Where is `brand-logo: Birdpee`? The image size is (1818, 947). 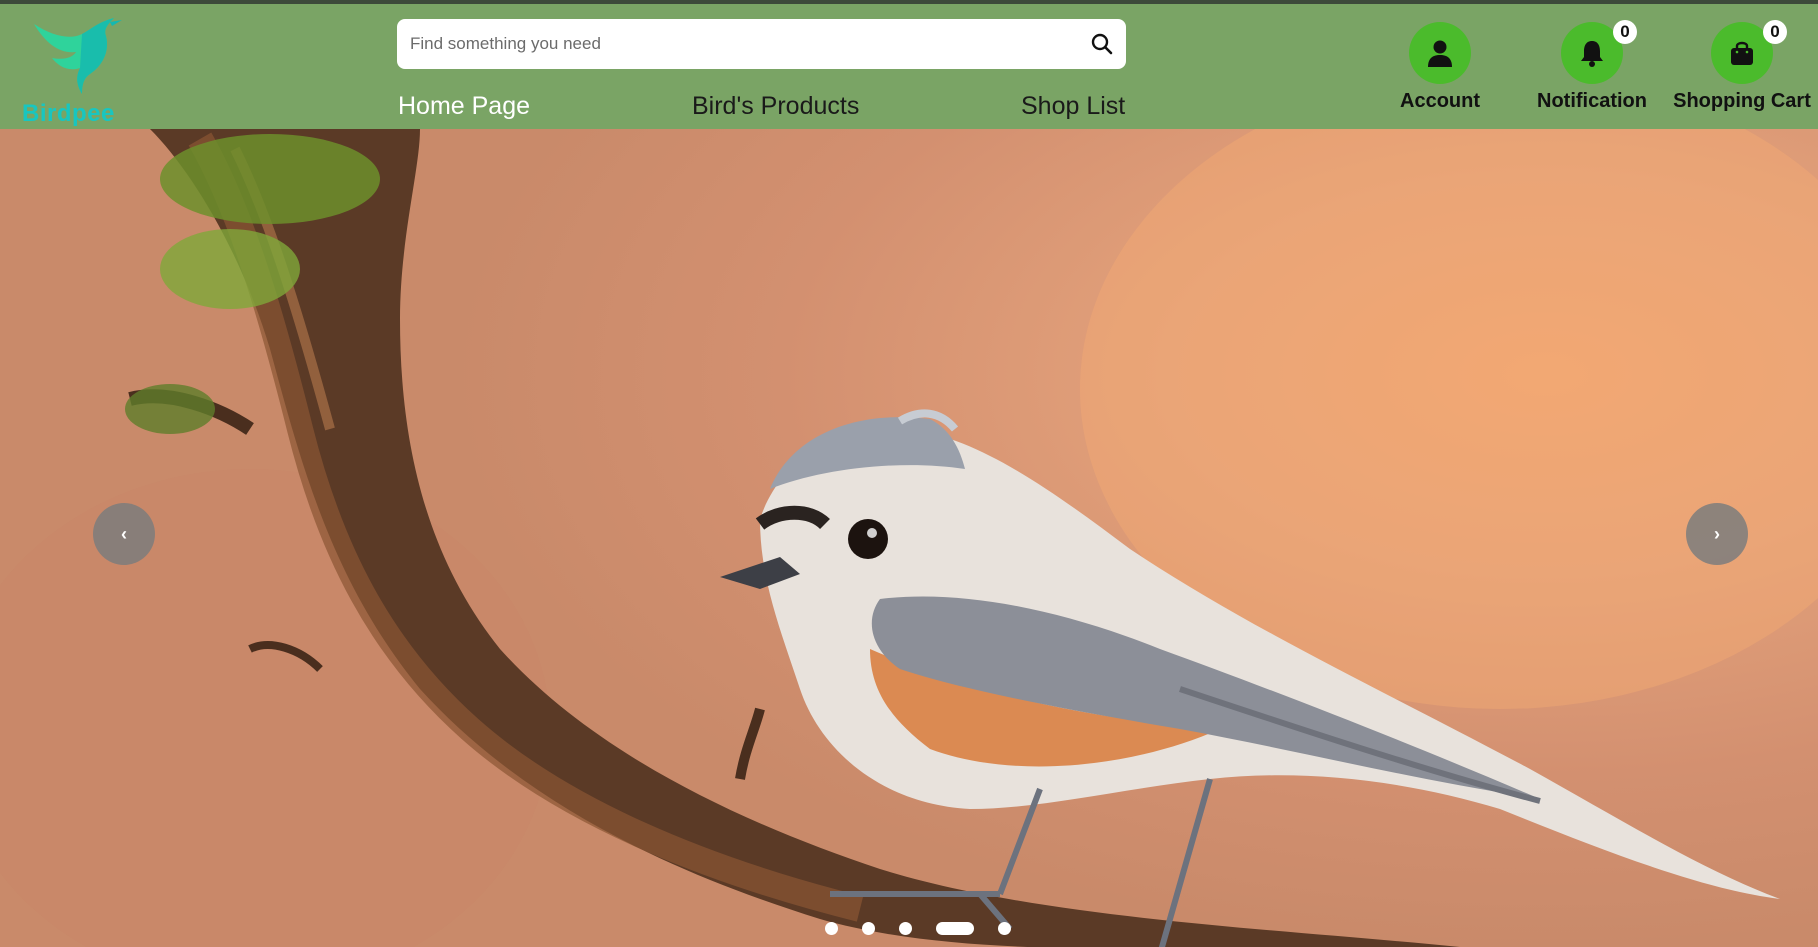
brand-logo: Birdpee is located at coordinates (73, 69).